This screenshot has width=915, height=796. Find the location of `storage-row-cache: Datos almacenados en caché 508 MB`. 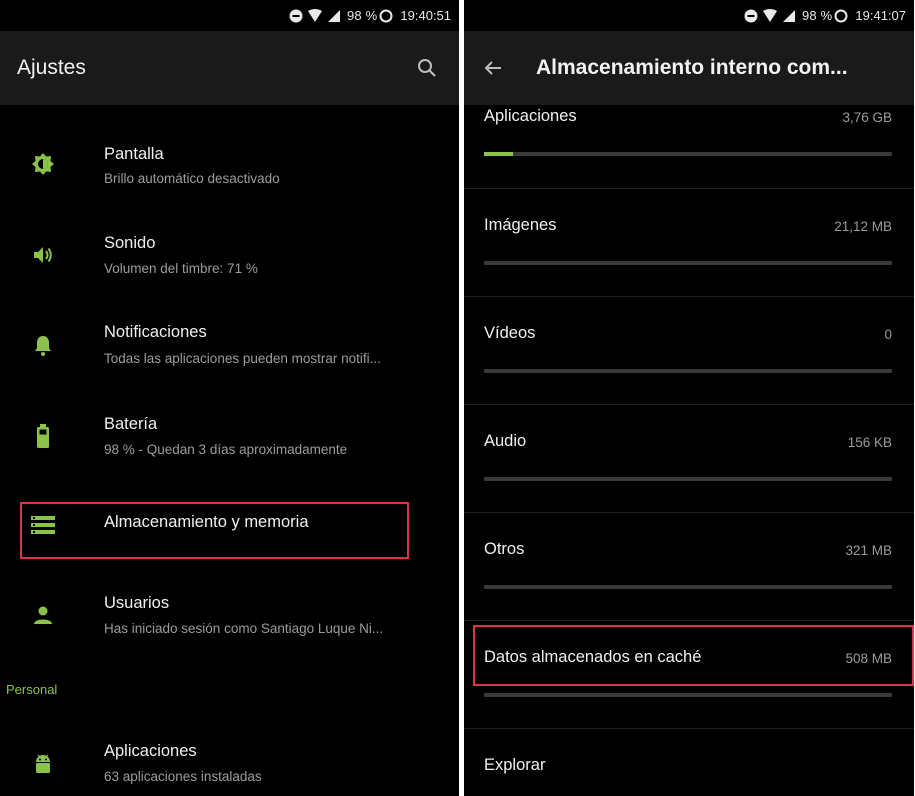

storage-row-cache: Datos almacenados en caché 508 MB is located at coordinates (689, 674).